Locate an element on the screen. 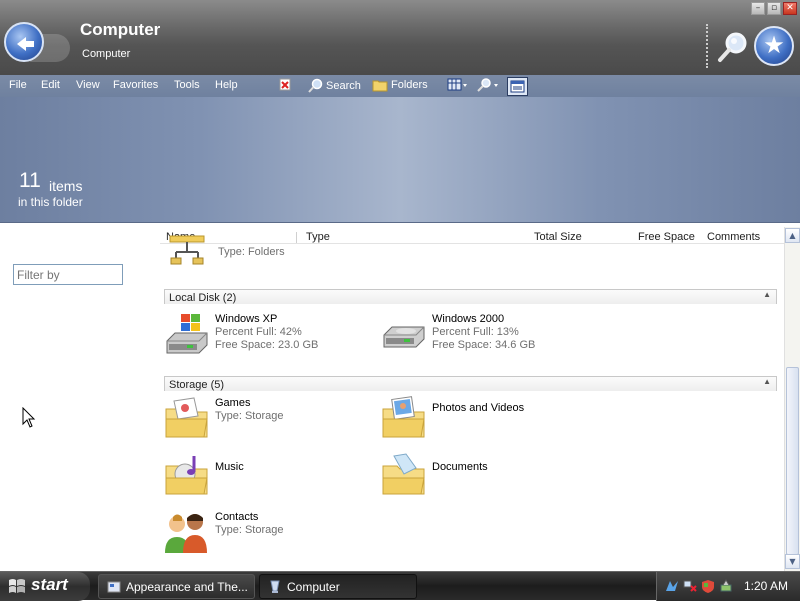 Image resolution: width=800 pixels, height=601 pixels. back-button is located at coordinates (24, 42).